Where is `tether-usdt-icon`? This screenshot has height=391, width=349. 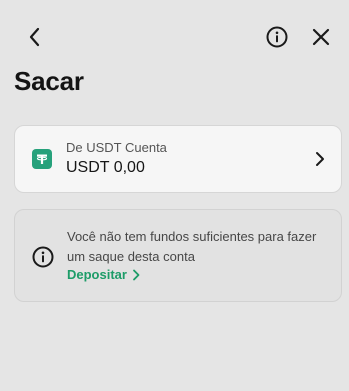
tether-usdt-icon is located at coordinates (42, 159).